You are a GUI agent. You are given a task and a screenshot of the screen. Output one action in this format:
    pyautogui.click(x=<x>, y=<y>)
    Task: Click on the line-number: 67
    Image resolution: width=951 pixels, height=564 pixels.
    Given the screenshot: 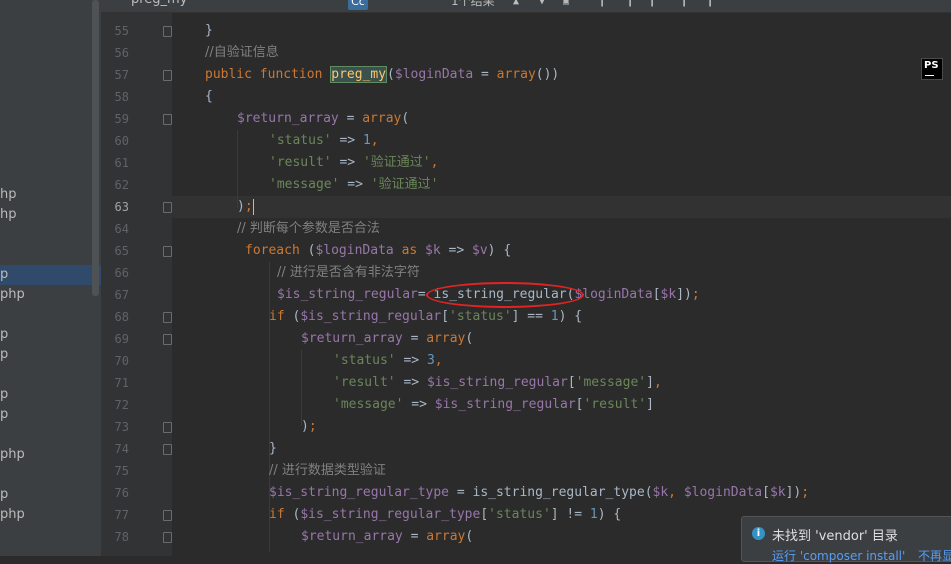 What is the action you would take?
    pyautogui.click(x=121, y=295)
    